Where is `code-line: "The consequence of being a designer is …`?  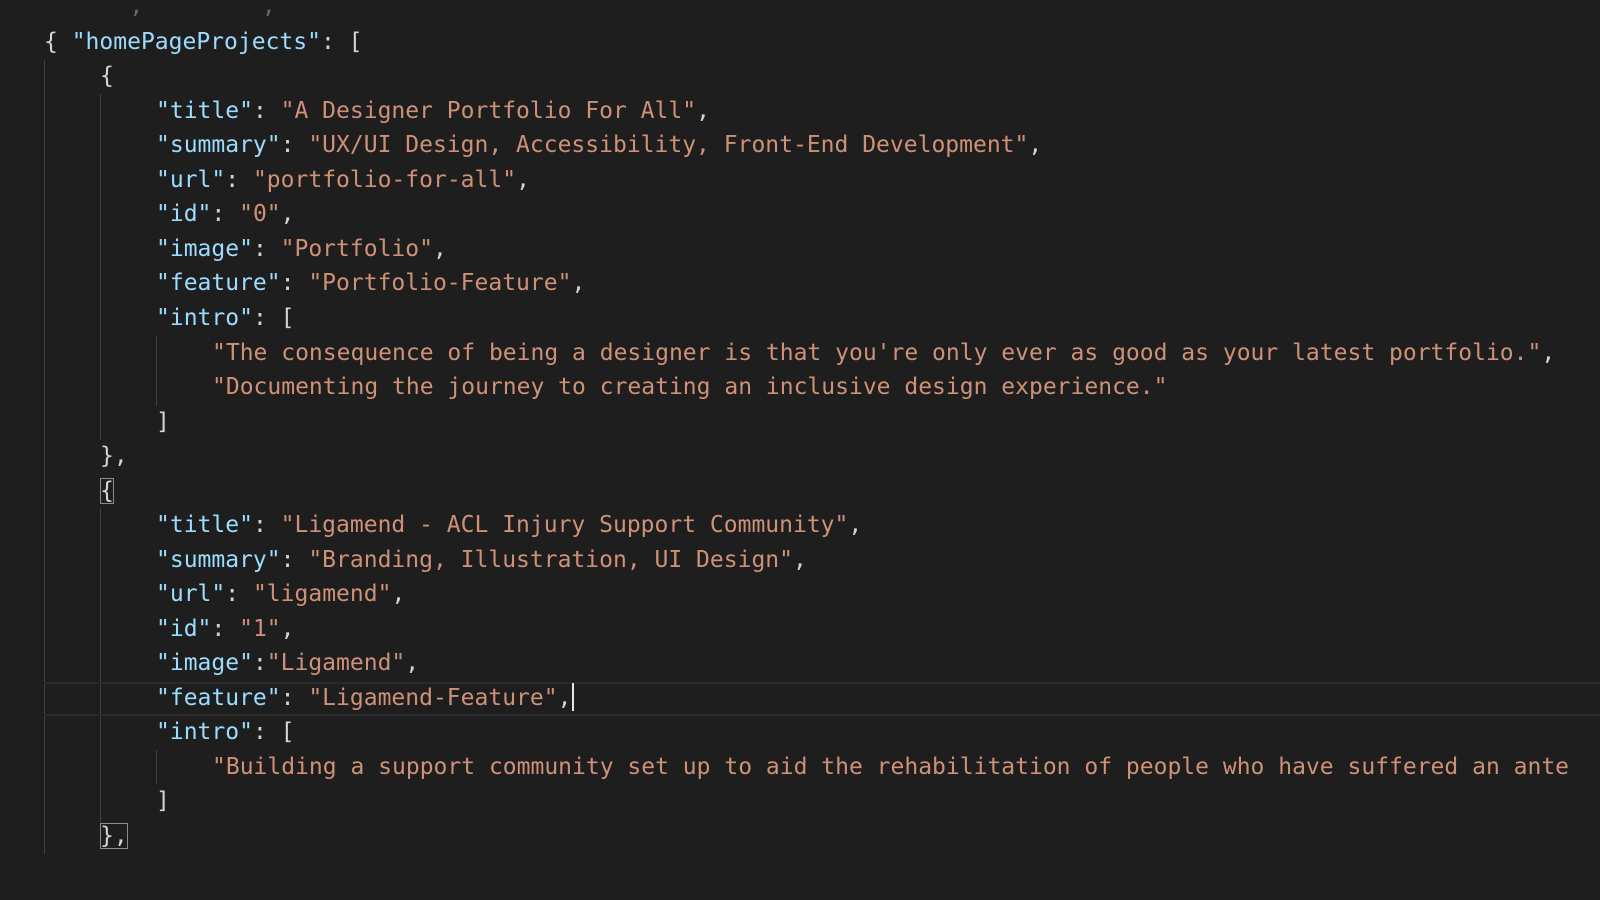
code-line: "The consequence of being a designer is … is located at coordinates (883, 353).